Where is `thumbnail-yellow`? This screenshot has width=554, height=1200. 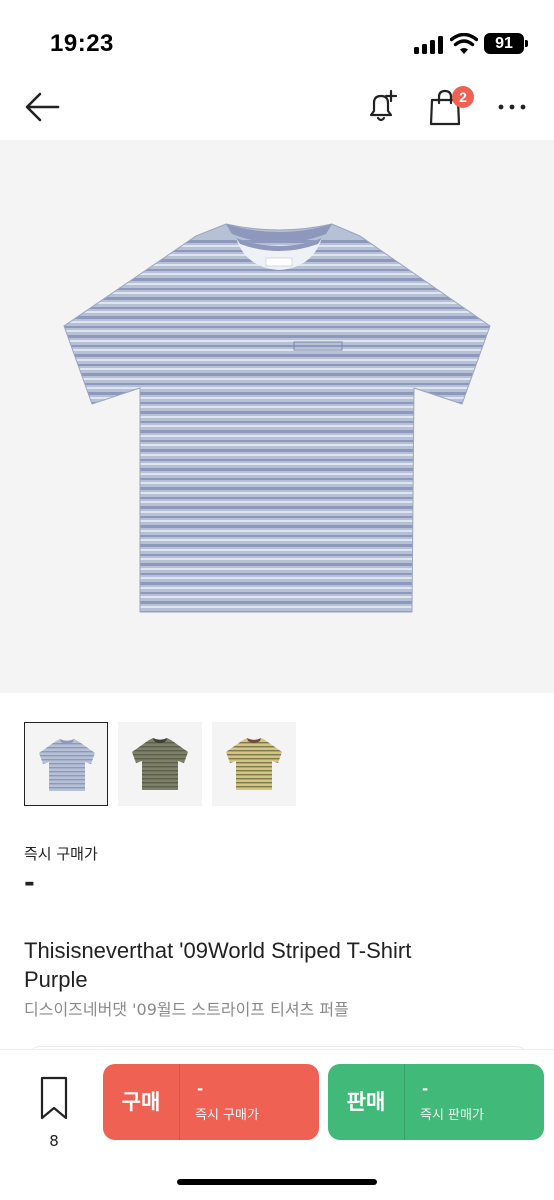 thumbnail-yellow is located at coordinates (254, 764).